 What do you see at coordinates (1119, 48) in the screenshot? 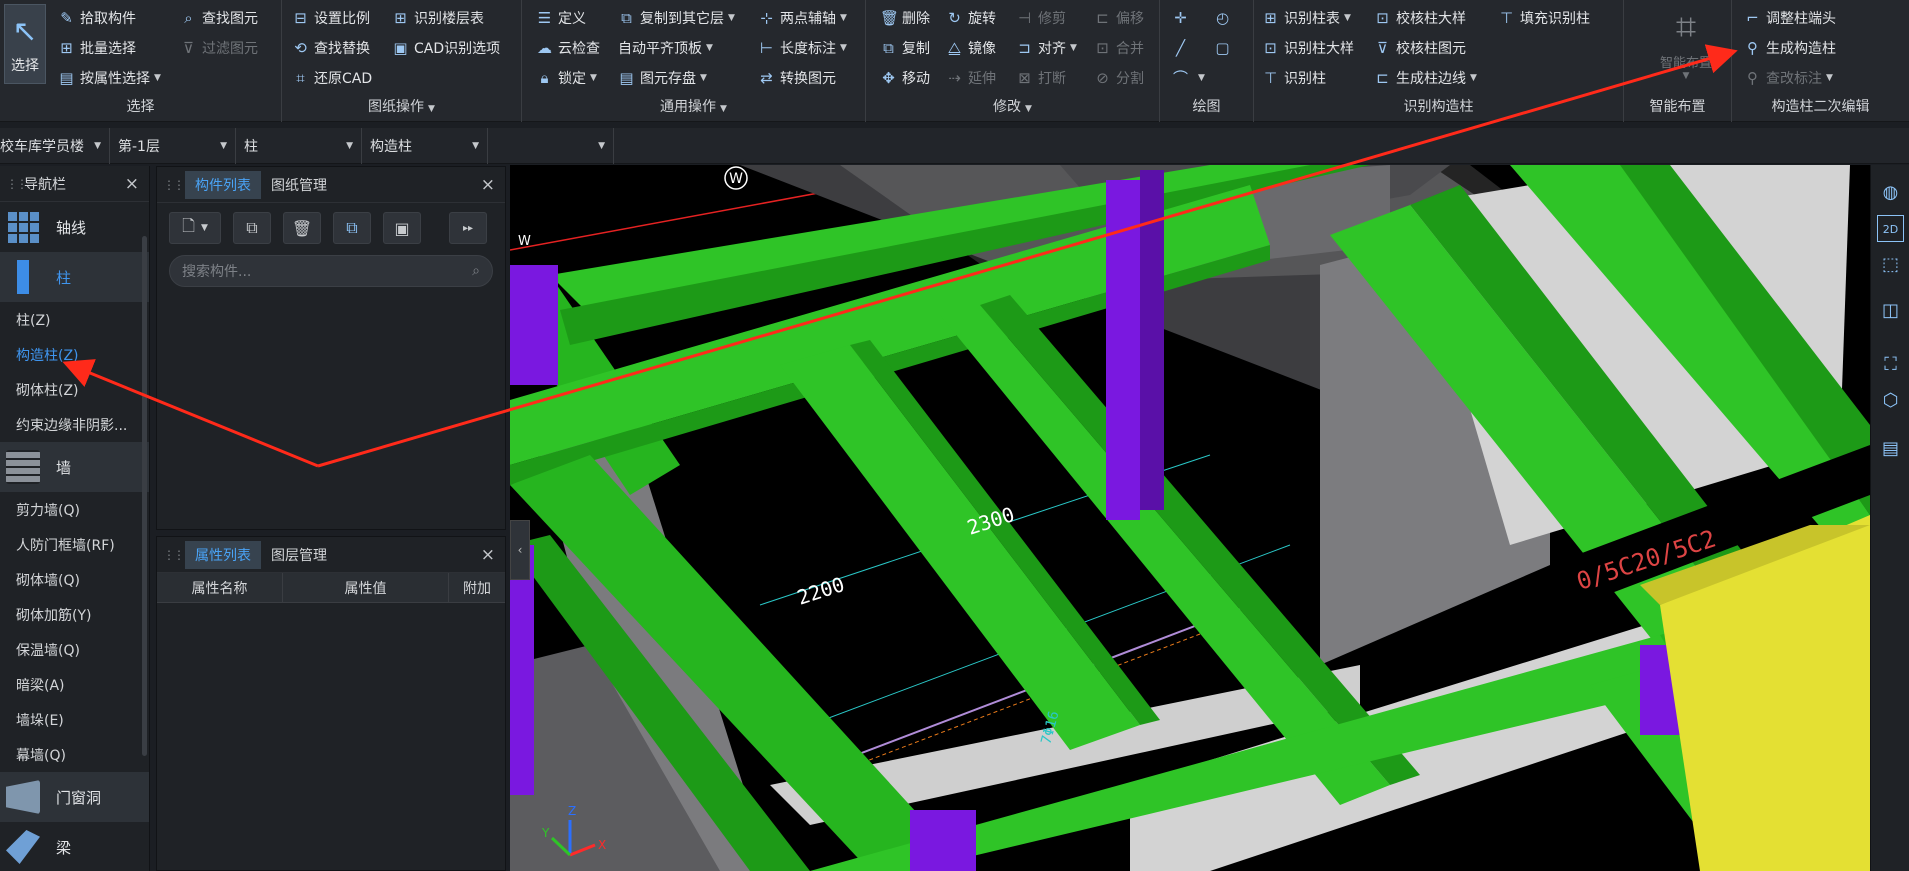
I see `merge-button: ⊡ 合并` at bounding box center [1119, 48].